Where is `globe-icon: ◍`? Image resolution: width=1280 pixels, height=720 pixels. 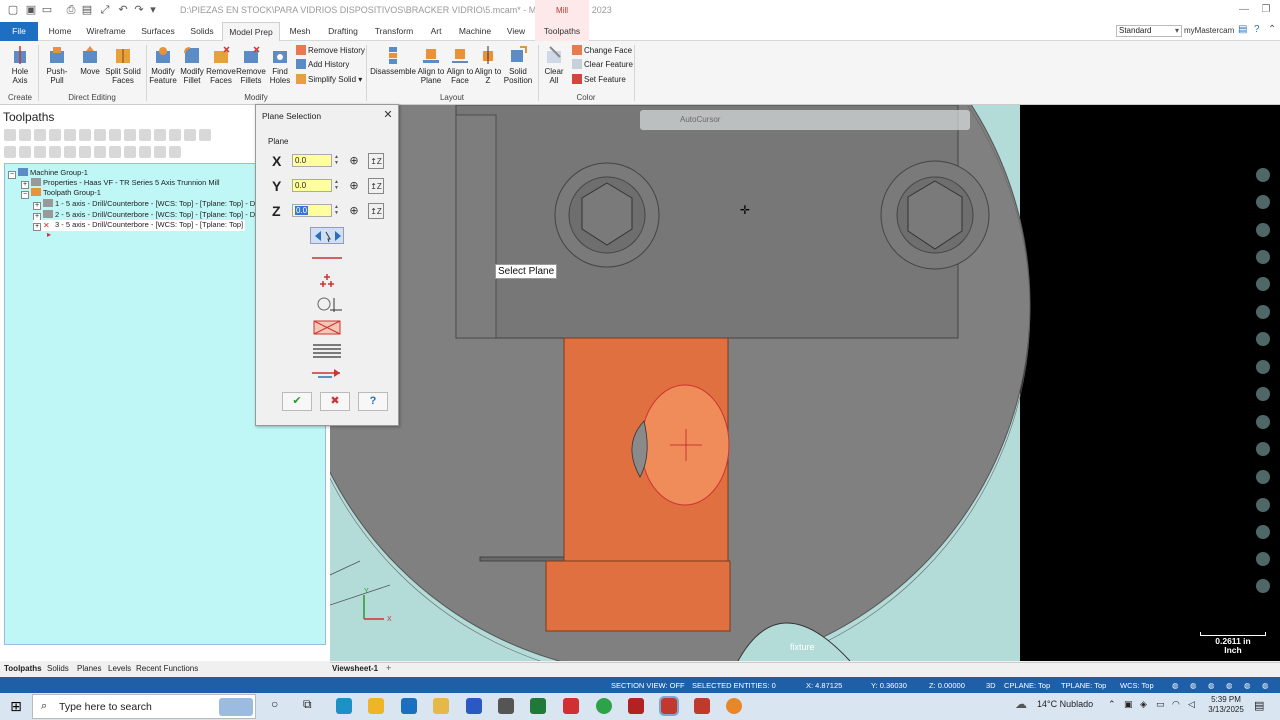 globe-icon: ◍ is located at coordinates (1175, 685).